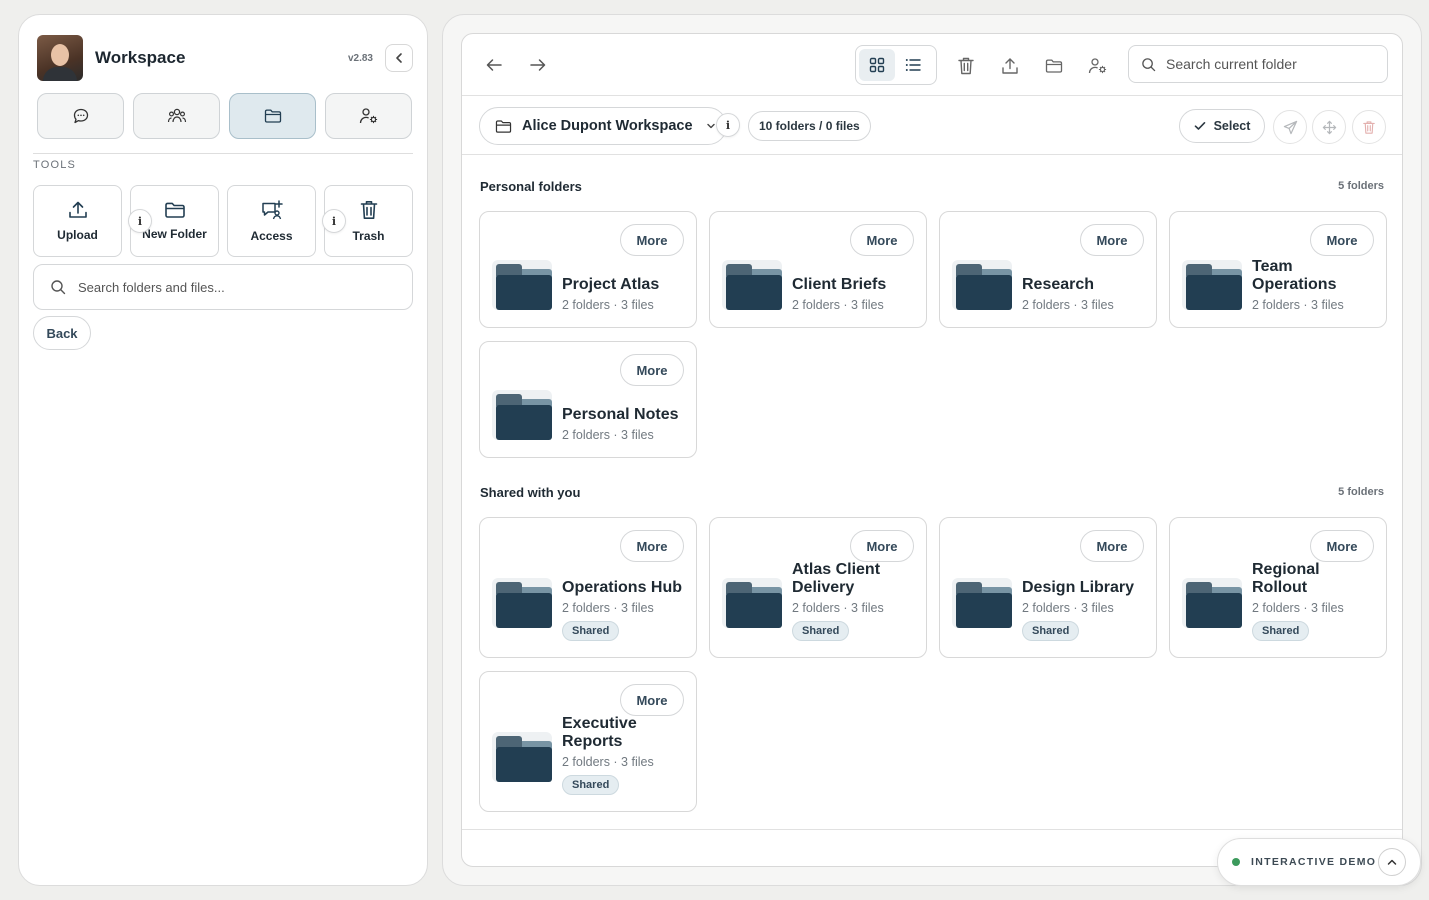 The width and height of the screenshot is (1429, 900). Describe the element at coordinates (588, 269) in the screenshot. I see `folder-card: More Project Atlas 2 folders · 3 files` at that location.